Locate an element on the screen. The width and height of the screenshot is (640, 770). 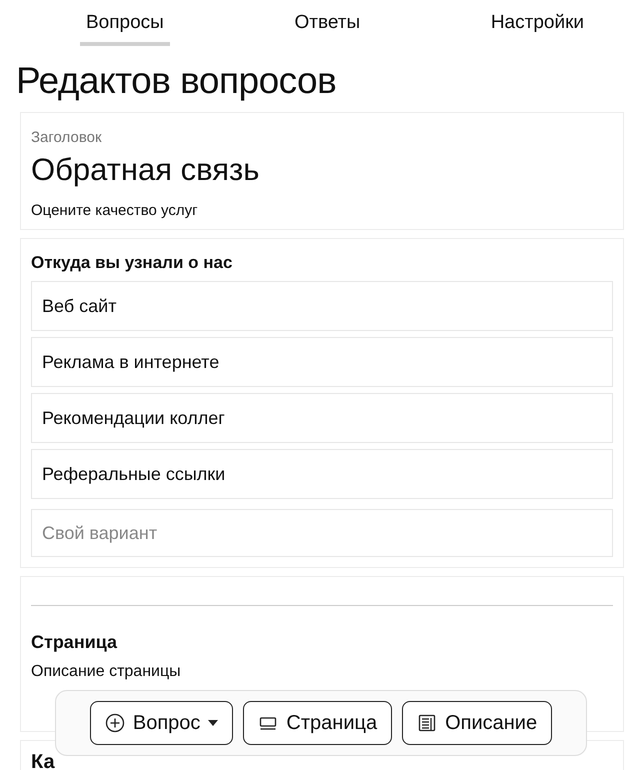
page-section-title: Страница is located at coordinates (74, 642).